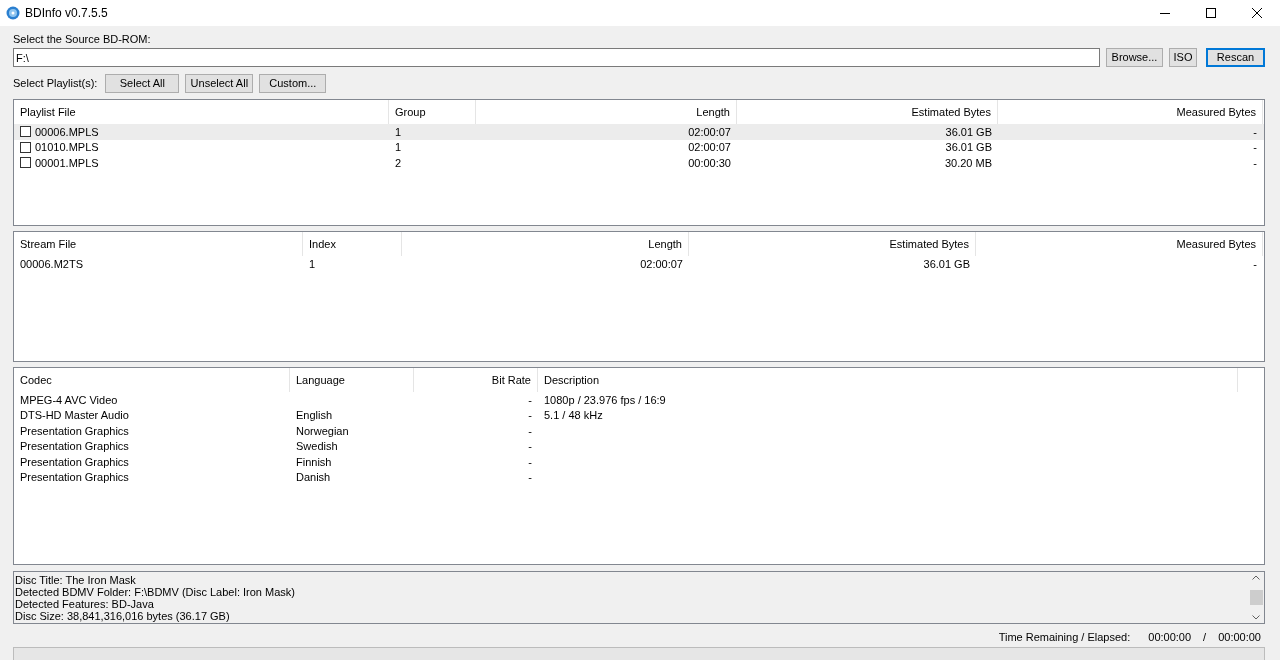 Image resolution: width=1280 pixels, height=660 pixels. What do you see at coordinates (158, 244) in the screenshot?
I see `column-header: Stream File` at bounding box center [158, 244].